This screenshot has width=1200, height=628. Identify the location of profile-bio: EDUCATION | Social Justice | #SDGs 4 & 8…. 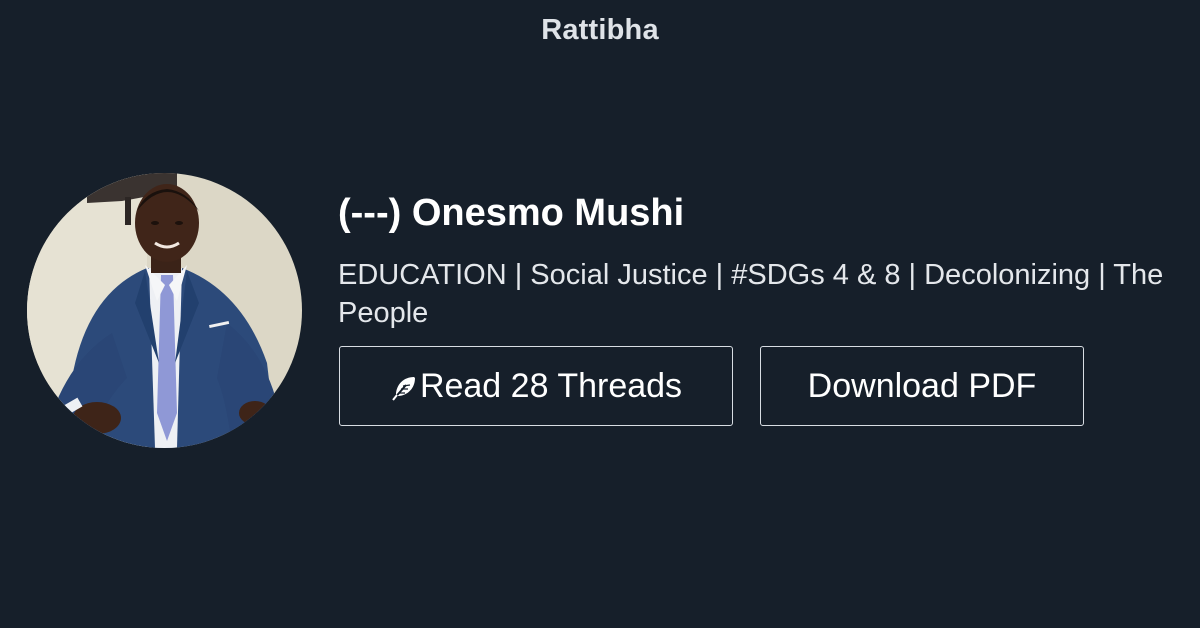
(751, 294).